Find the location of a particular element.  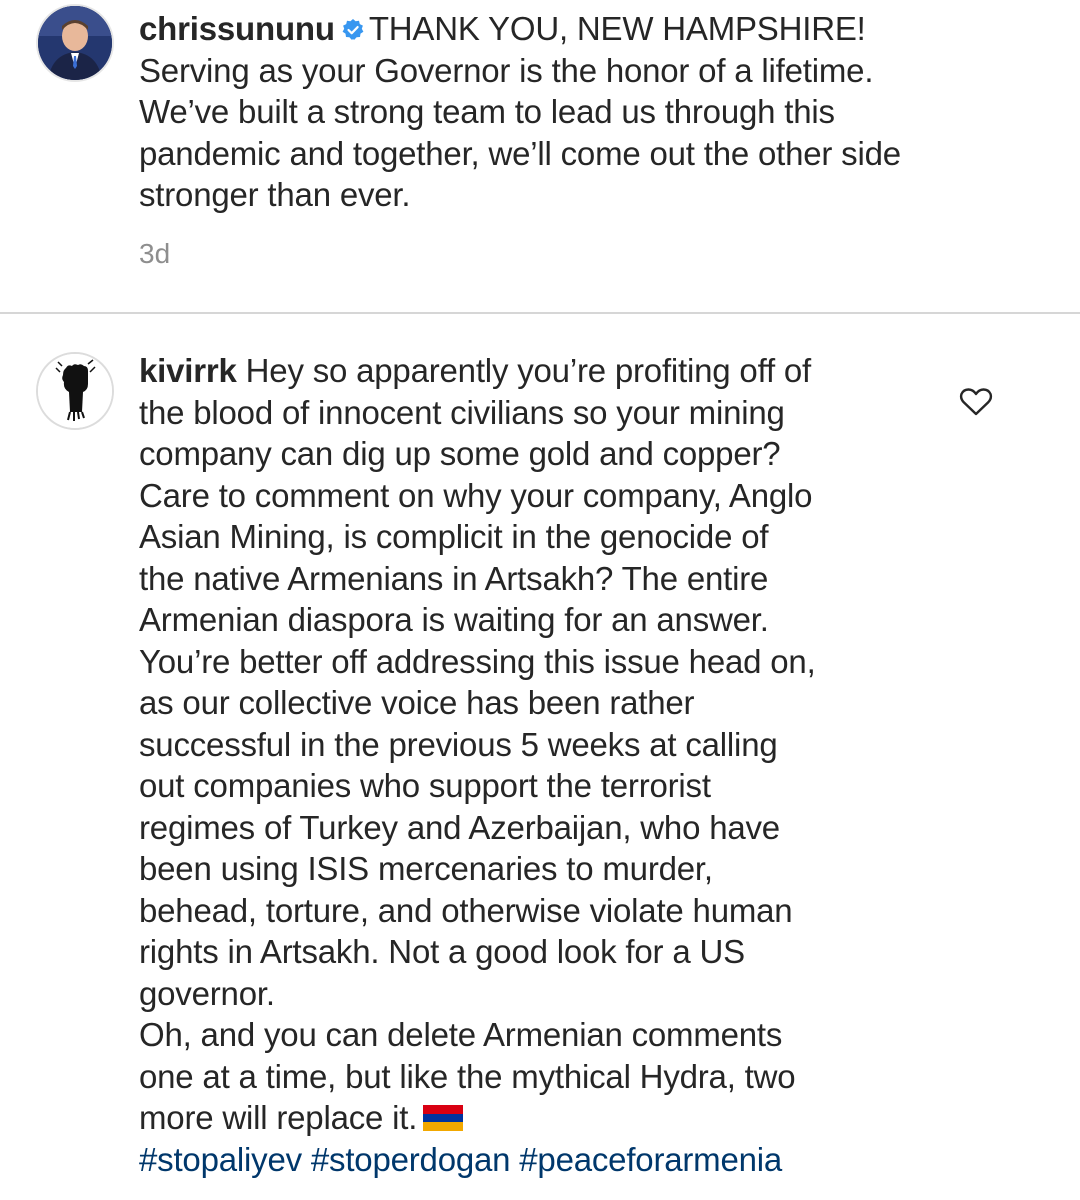

section-divider is located at coordinates (540, 313).